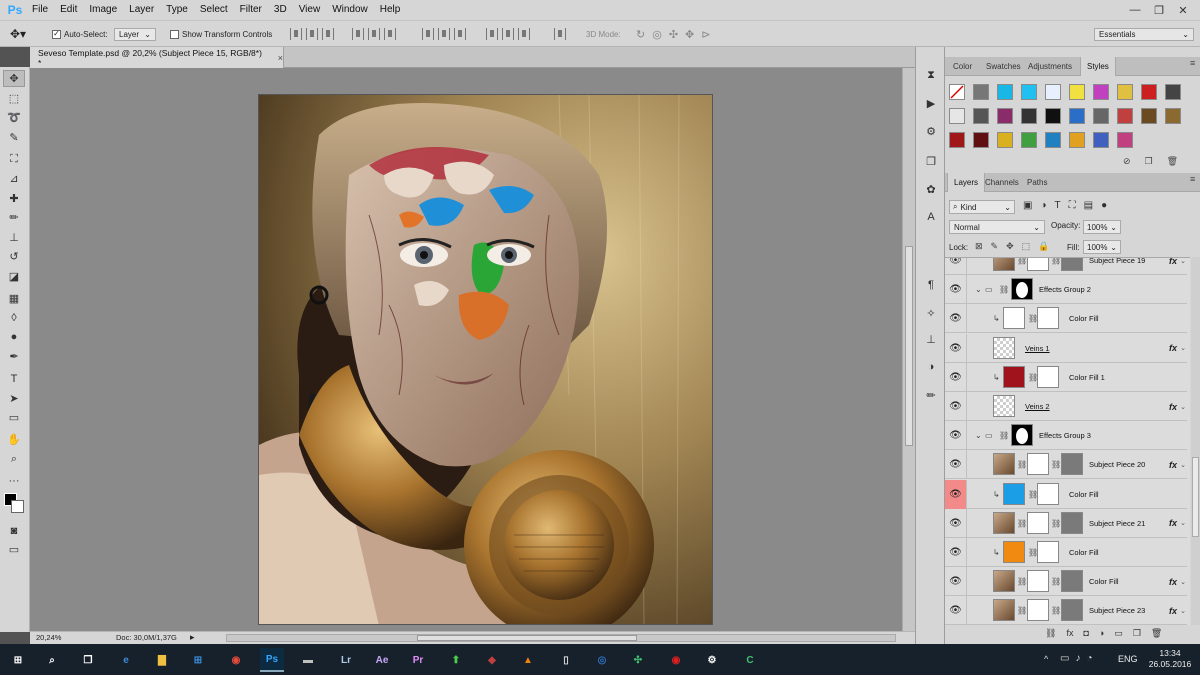 This screenshot has width=1200, height=675. Describe the element at coordinates (1066, 377) in the screenshot. I see `layer-row: 👁 ↳ ⛓ Color Fill 1` at that location.